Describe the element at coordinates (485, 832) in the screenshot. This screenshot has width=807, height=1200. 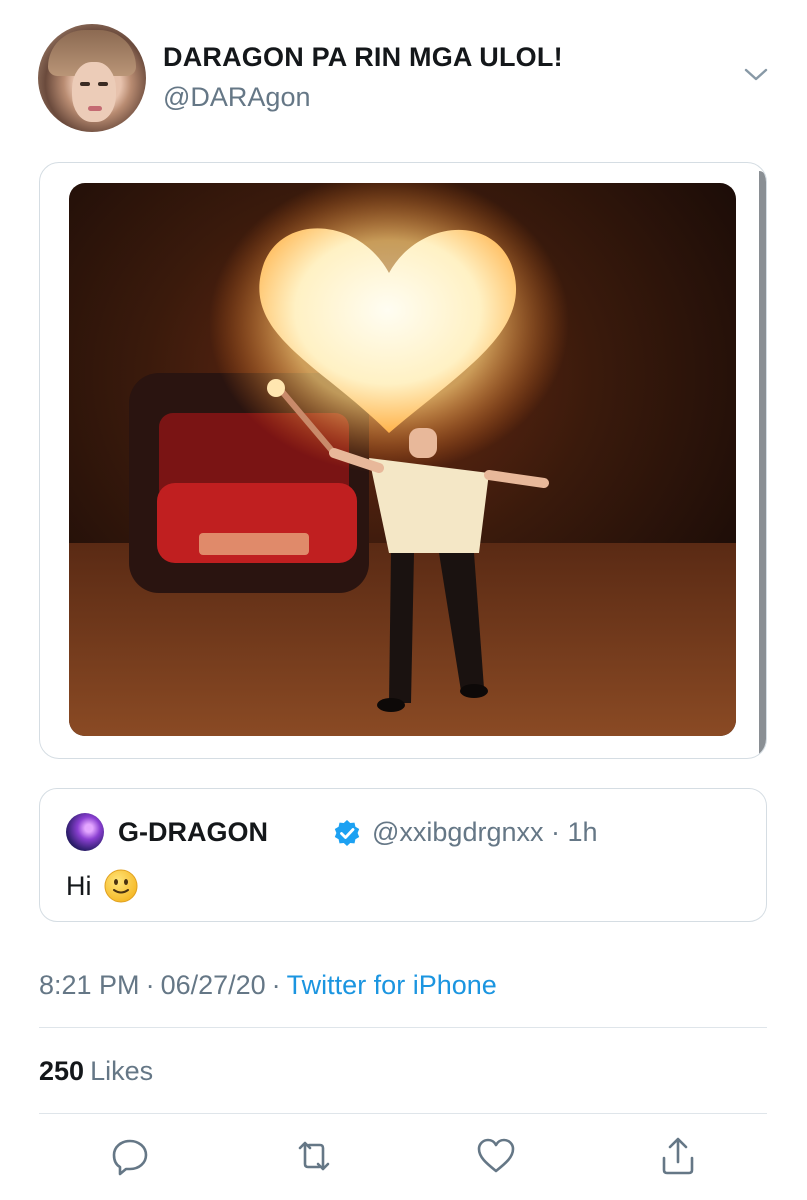
I see `quoted-author-handle-time: @xxibgdrgnxx · 1h` at that location.